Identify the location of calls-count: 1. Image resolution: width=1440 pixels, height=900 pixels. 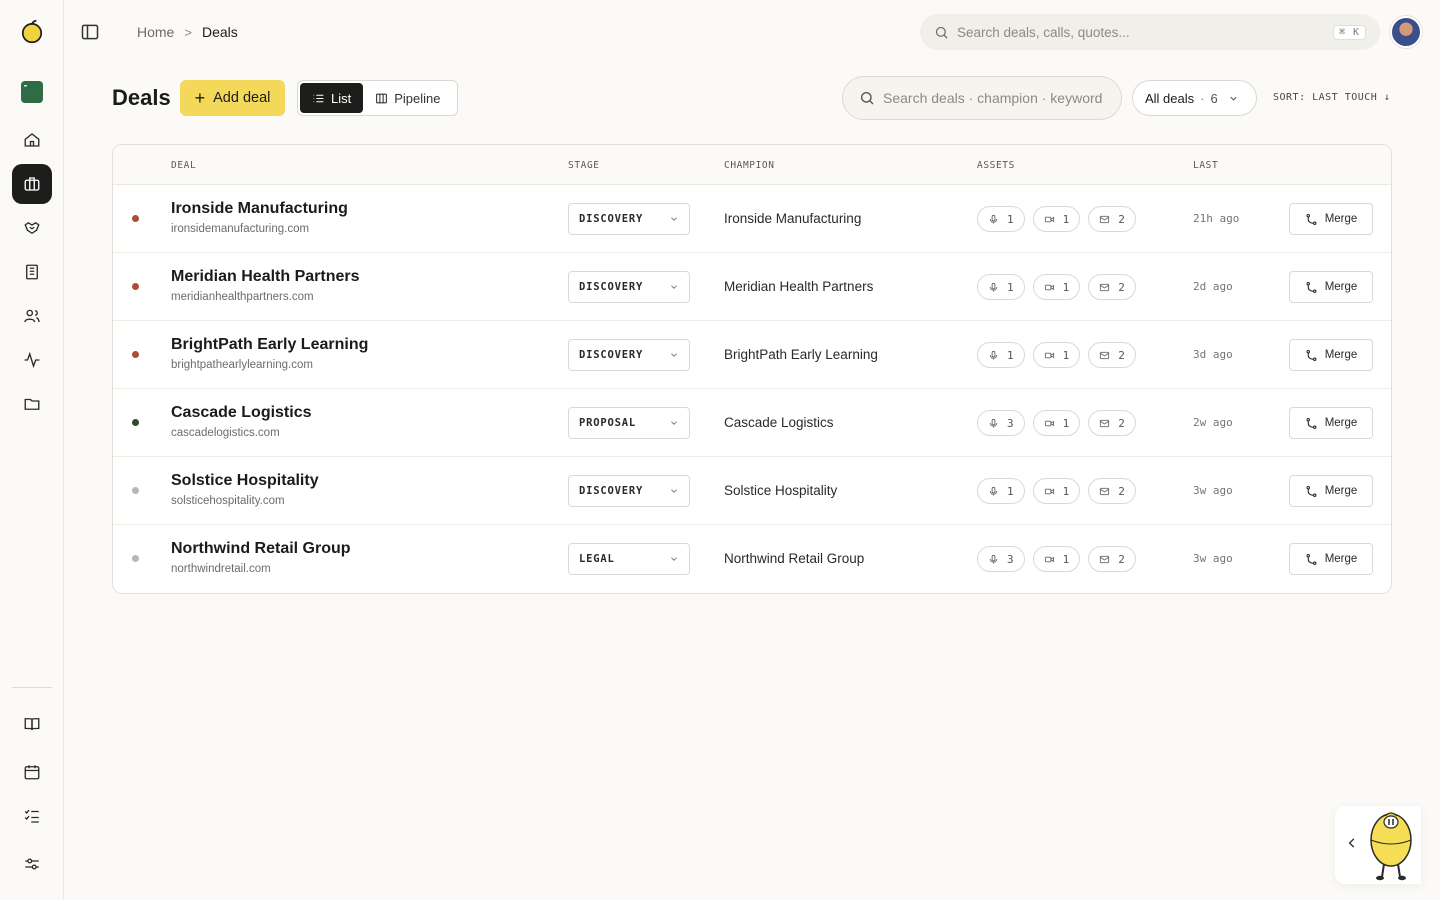
(1010, 355).